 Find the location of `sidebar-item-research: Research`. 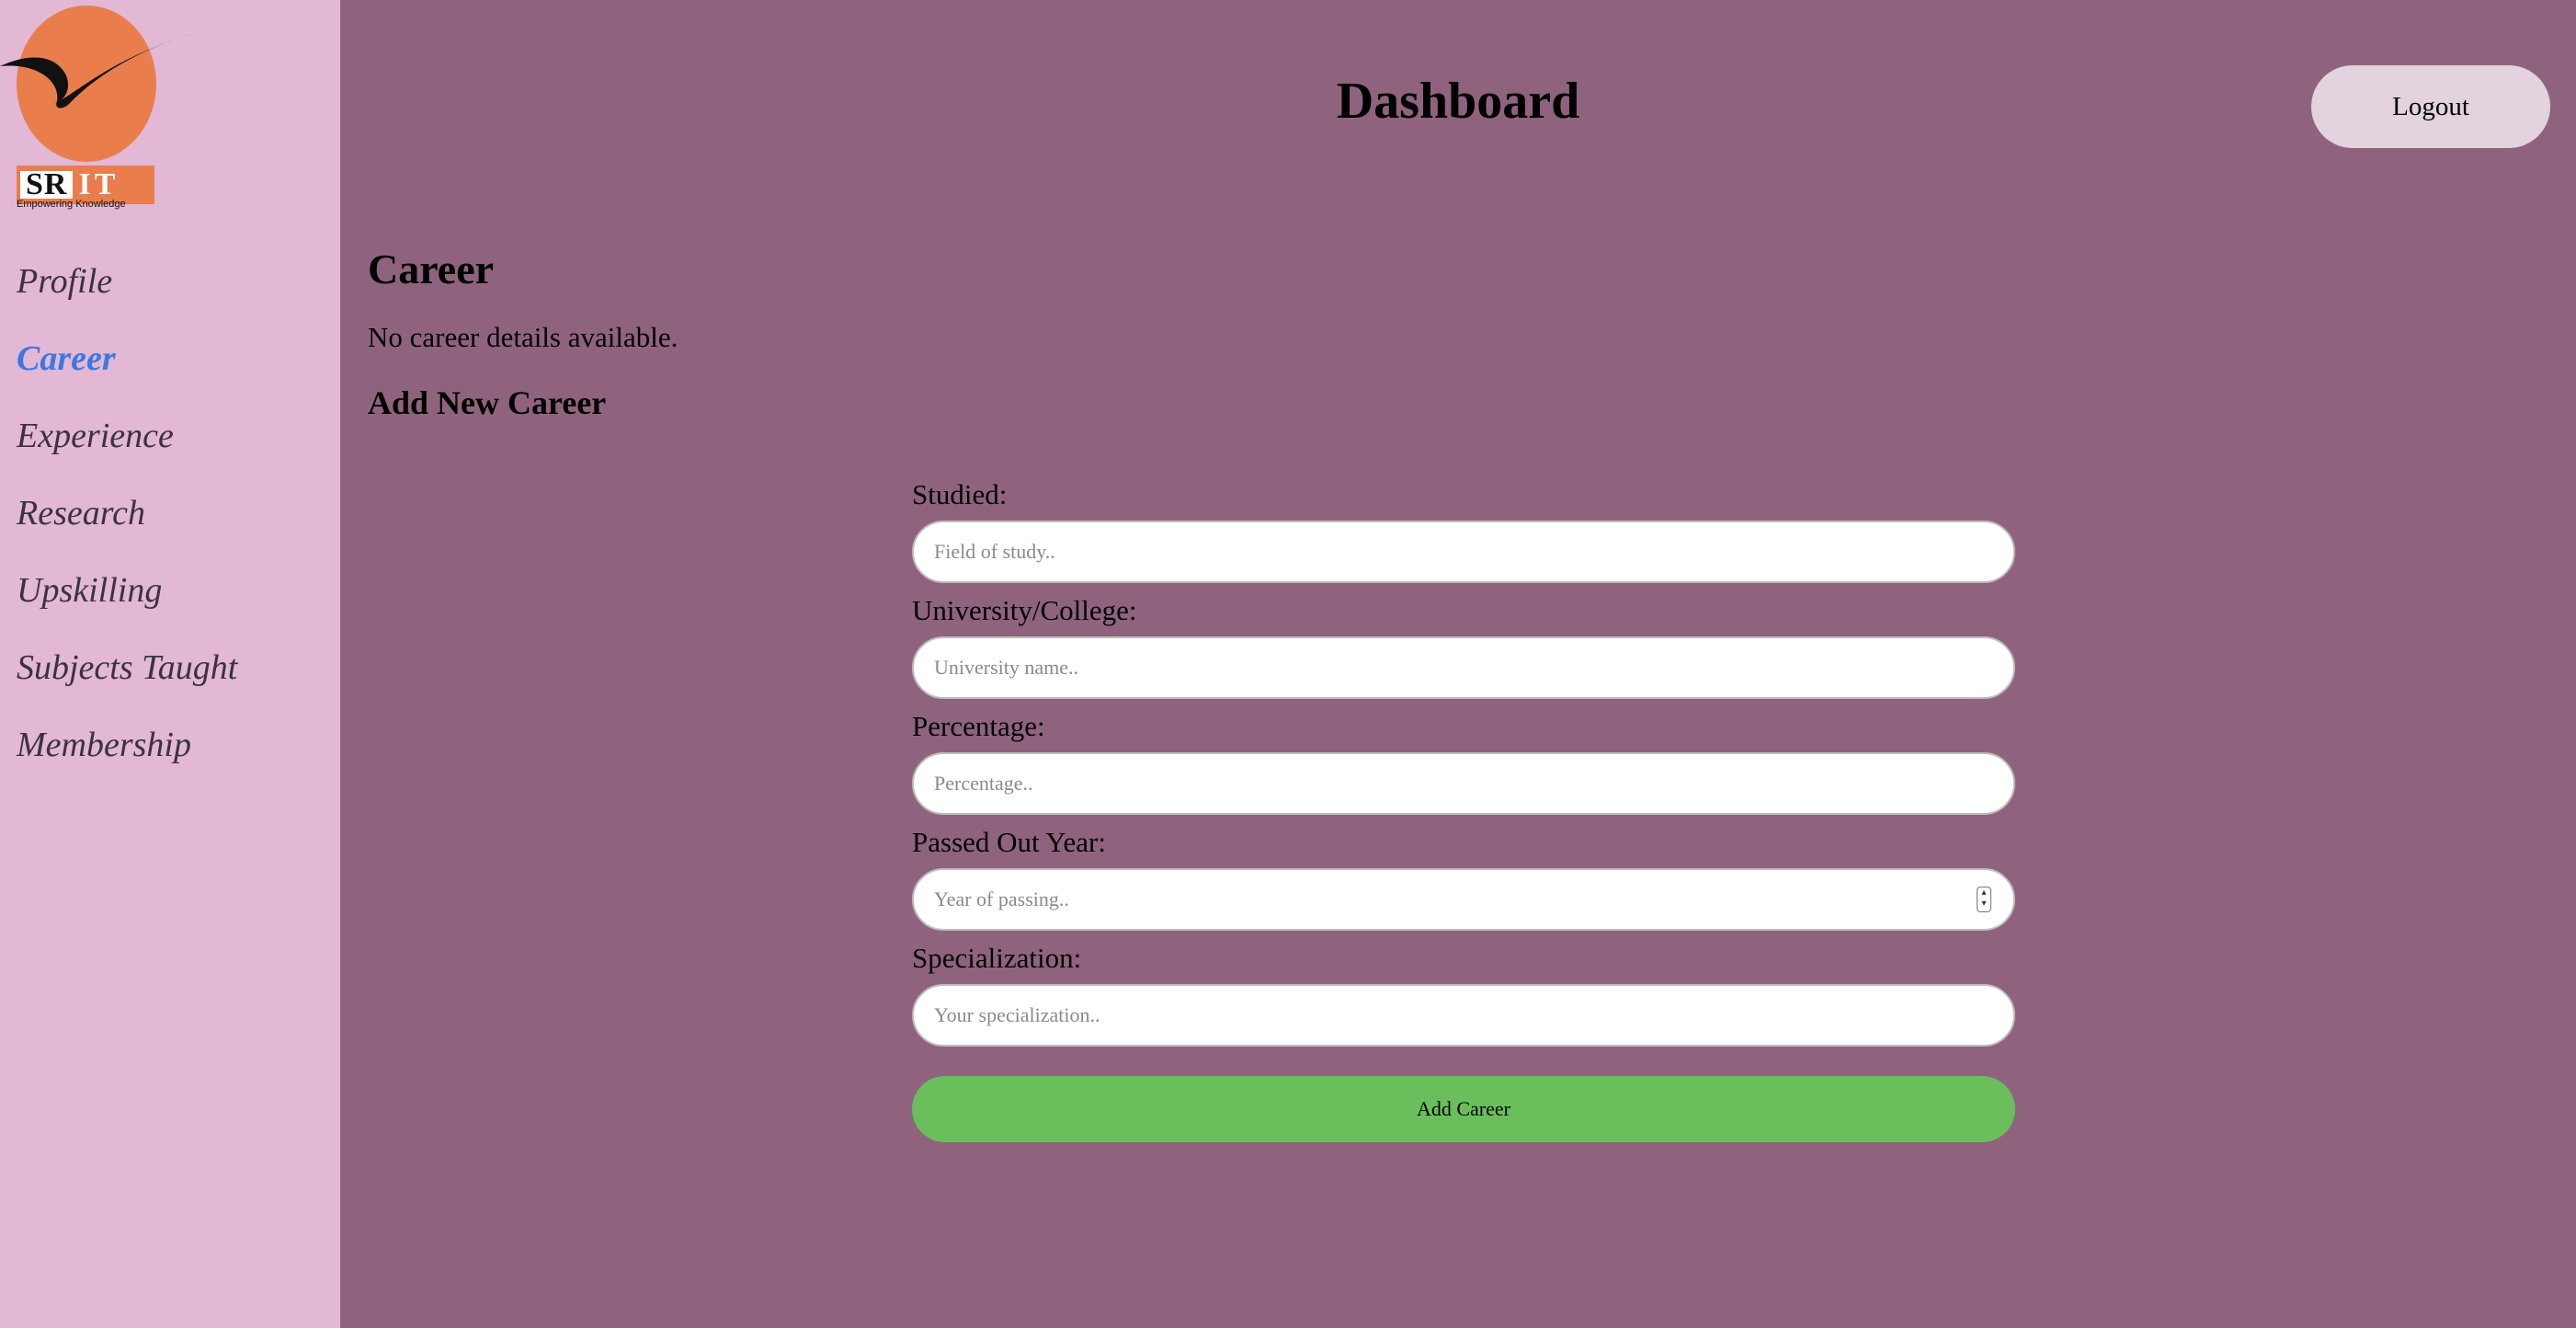

sidebar-item-research: Research is located at coordinates (127, 518).